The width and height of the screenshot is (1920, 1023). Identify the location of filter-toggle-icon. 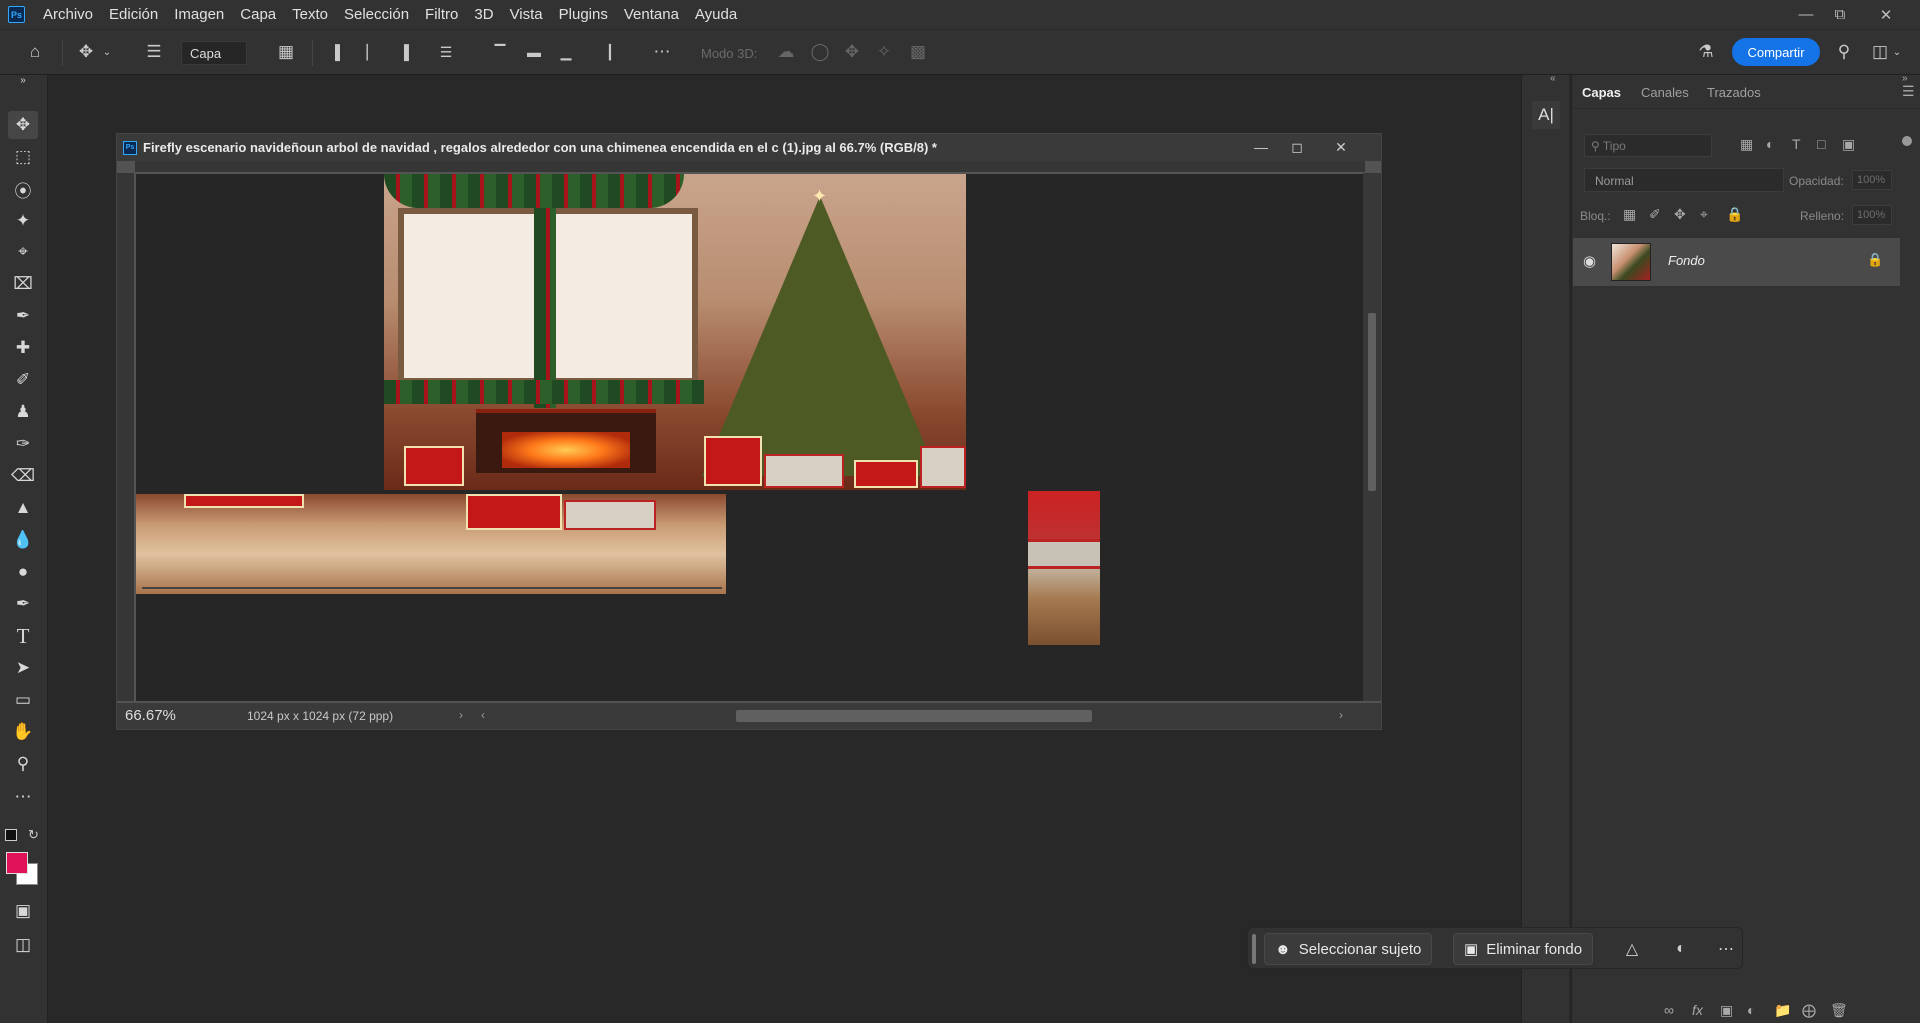
(1907, 141).